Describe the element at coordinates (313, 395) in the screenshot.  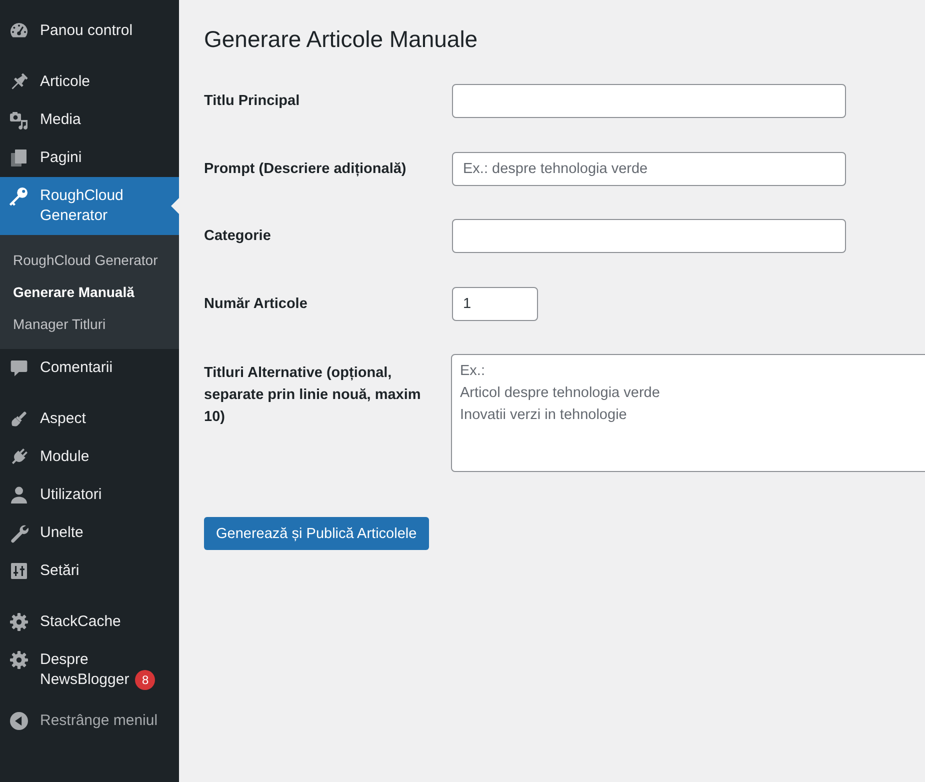
I see `field-label: Titluri Alternative (opțional, separate prin linie nouă, maxim 10)` at that location.